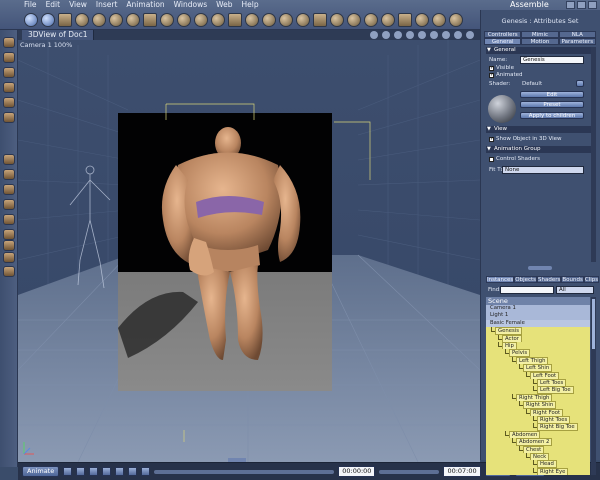 The image size is (600, 480). Describe the element at coordinates (470, 35) in the screenshot. I see `close-viewport-icon` at that location.